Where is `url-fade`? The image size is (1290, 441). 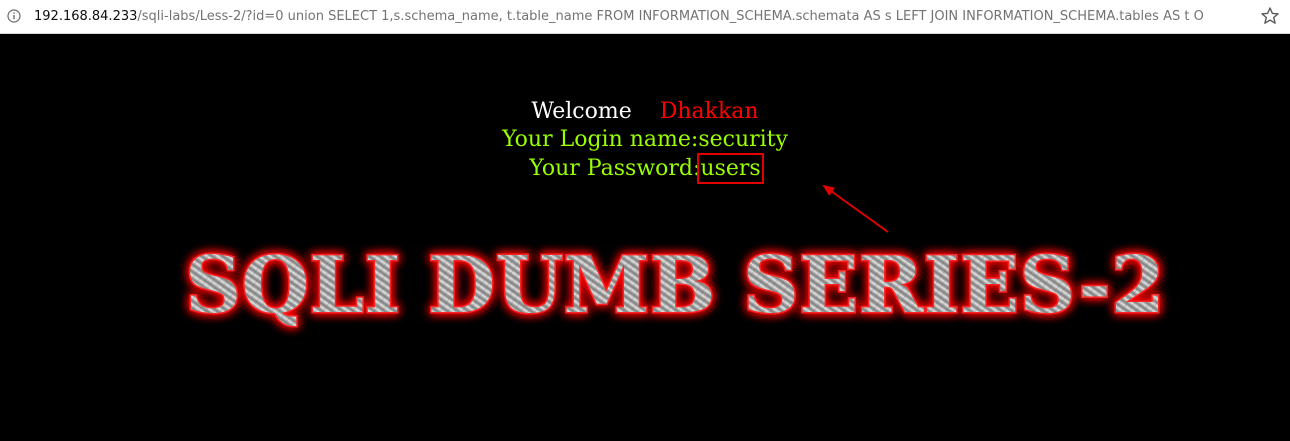 url-fade is located at coordinates (1236, 17).